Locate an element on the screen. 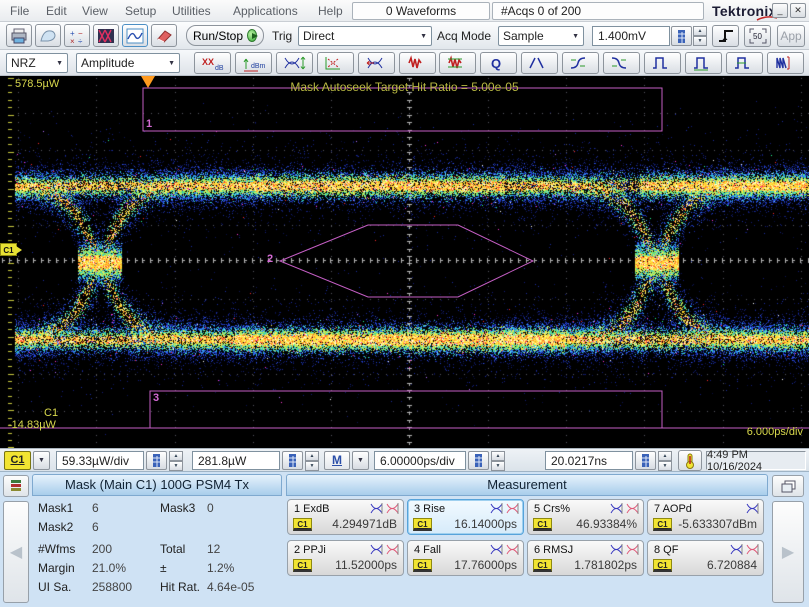  measurement-label: 1 ExdB is located at coordinates (312, 509).